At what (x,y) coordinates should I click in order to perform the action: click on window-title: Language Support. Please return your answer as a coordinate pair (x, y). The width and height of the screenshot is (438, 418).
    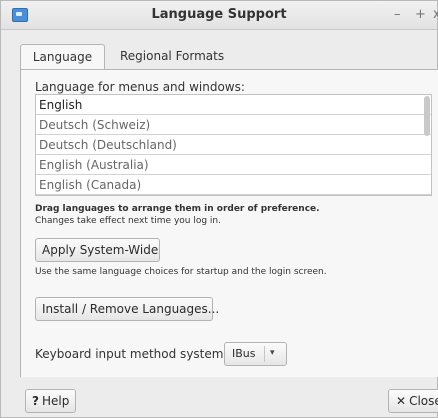
    Looking at the image, I should click on (219, 14).